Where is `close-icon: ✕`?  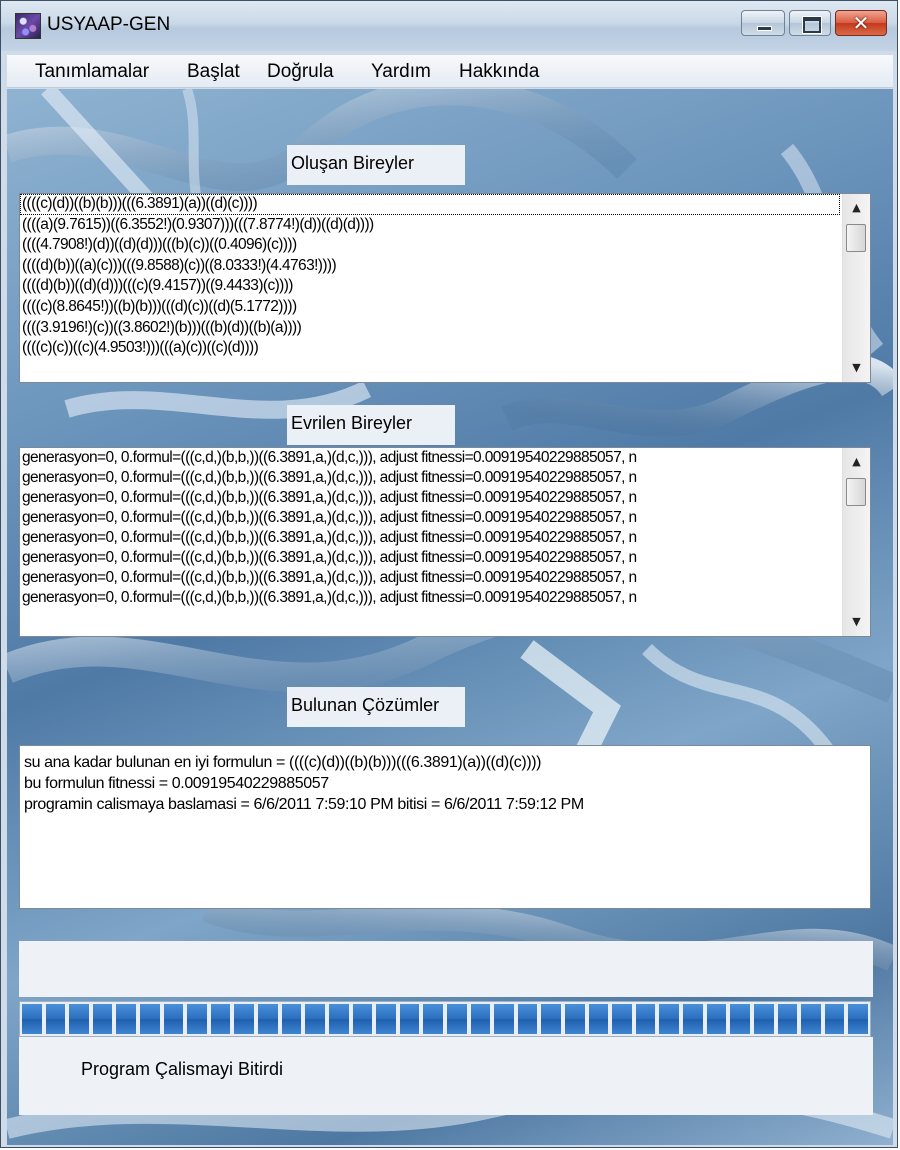
close-icon: ✕ is located at coordinates (861, 23).